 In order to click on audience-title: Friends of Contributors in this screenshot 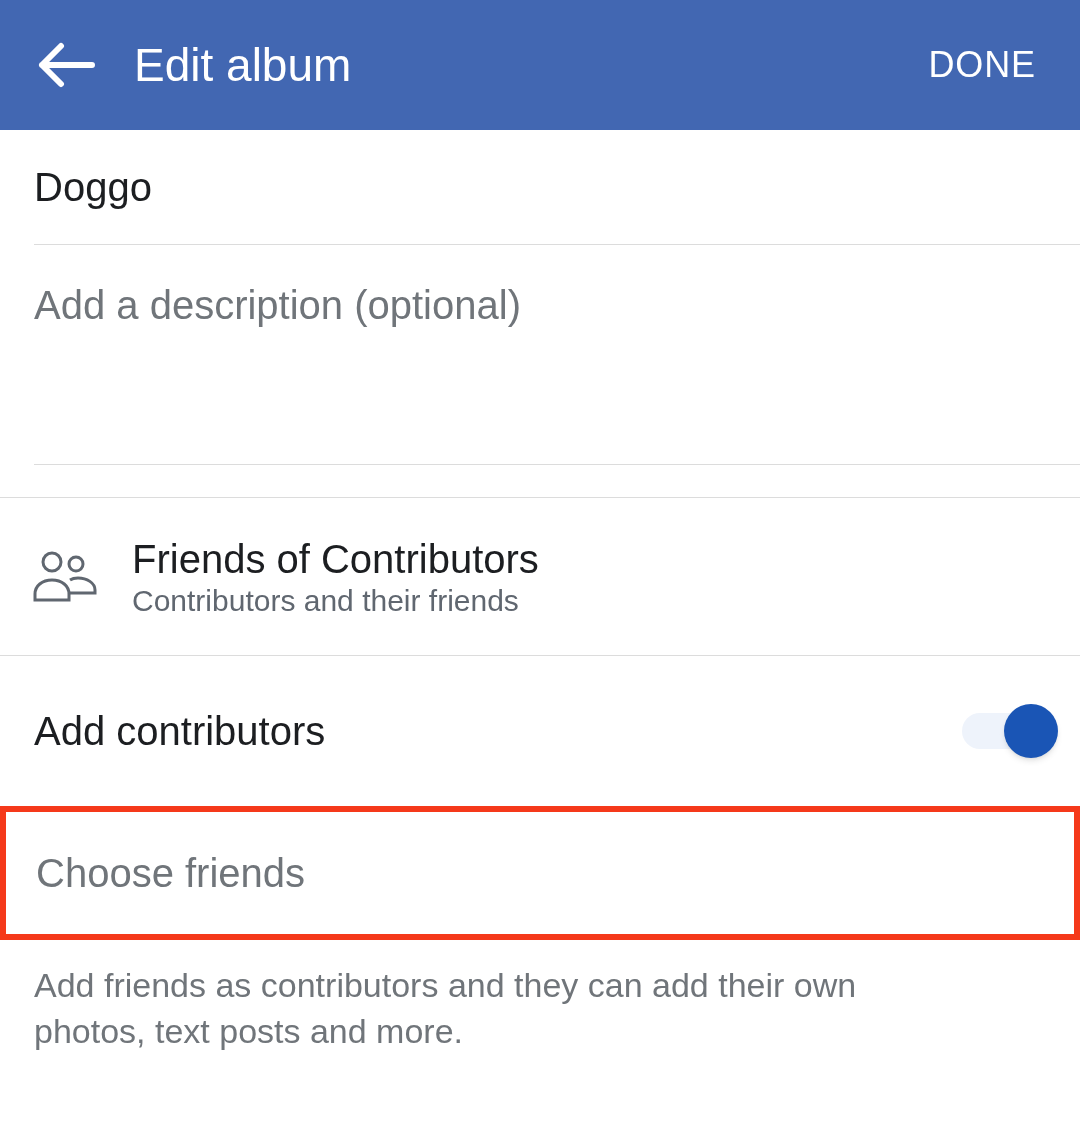, I will do `click(335, 559)`.